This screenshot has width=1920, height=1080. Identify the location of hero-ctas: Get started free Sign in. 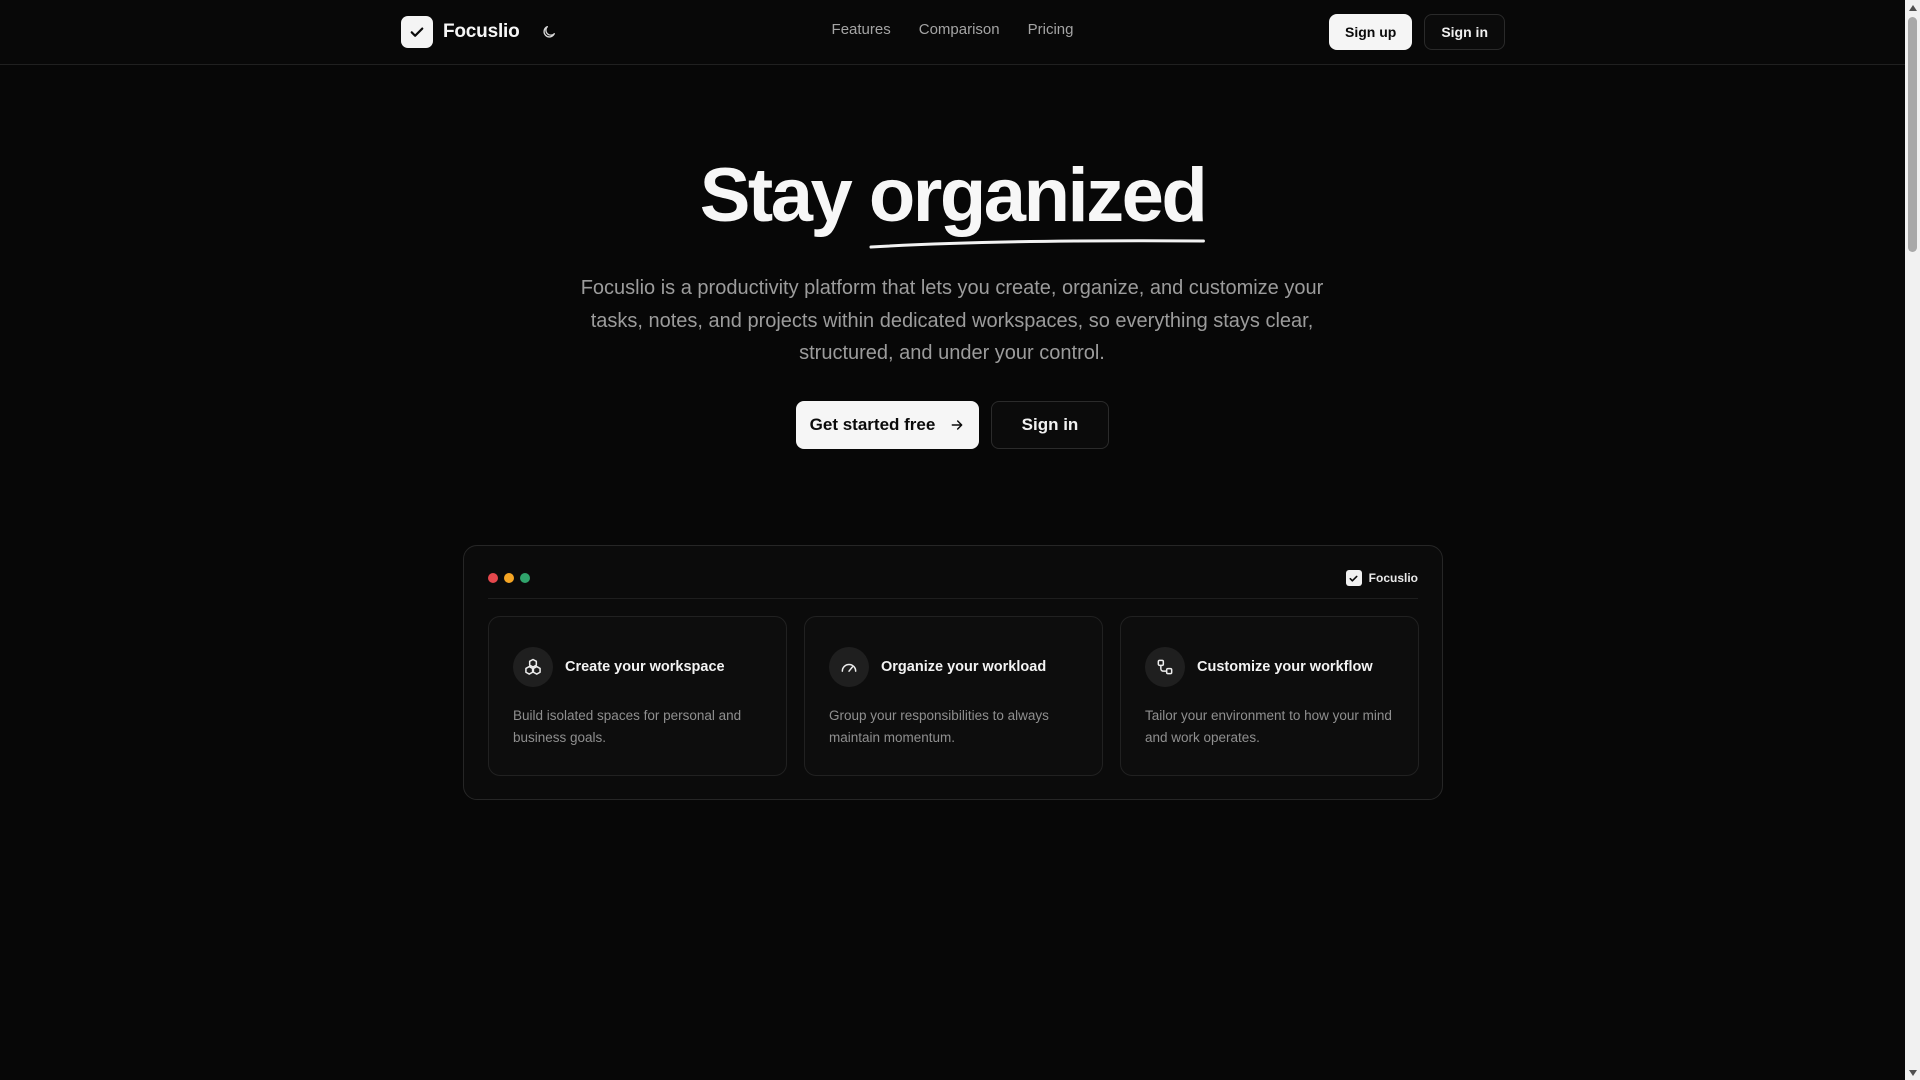
(952, 425).